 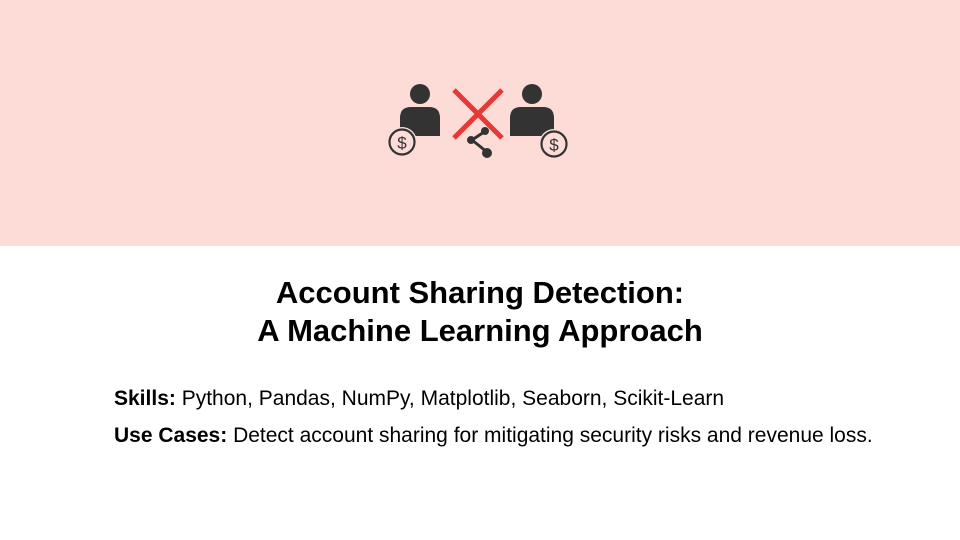 What do you see at coordinates (532, 110) in the screenshot?
I see `person-icon` at bounding box center [532, 110].